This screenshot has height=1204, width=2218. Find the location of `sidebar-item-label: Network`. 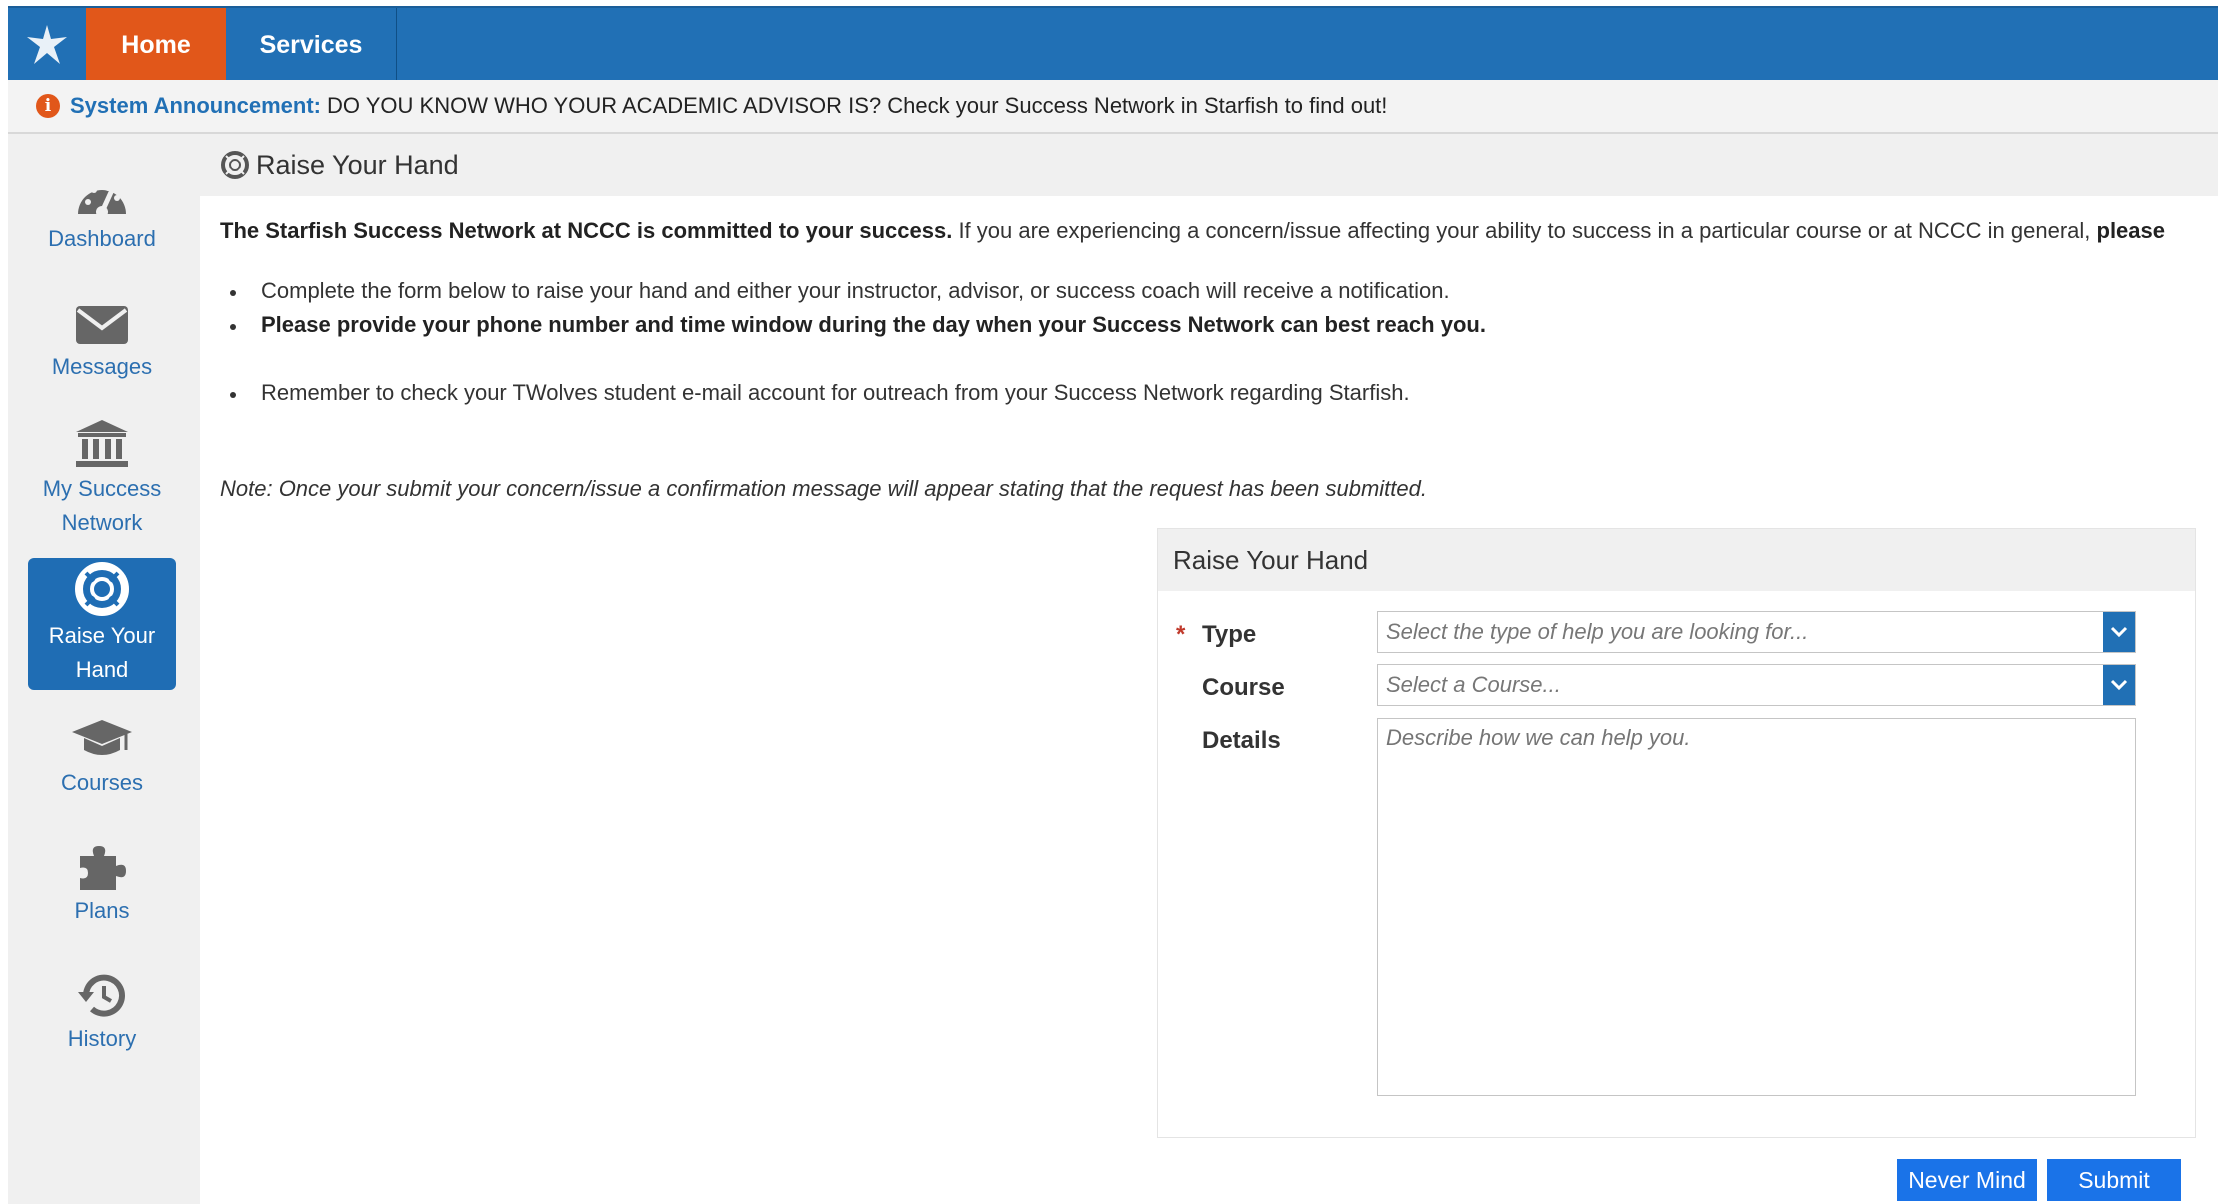

sidebar-item-label: Network is located at coordinates (102, 522).